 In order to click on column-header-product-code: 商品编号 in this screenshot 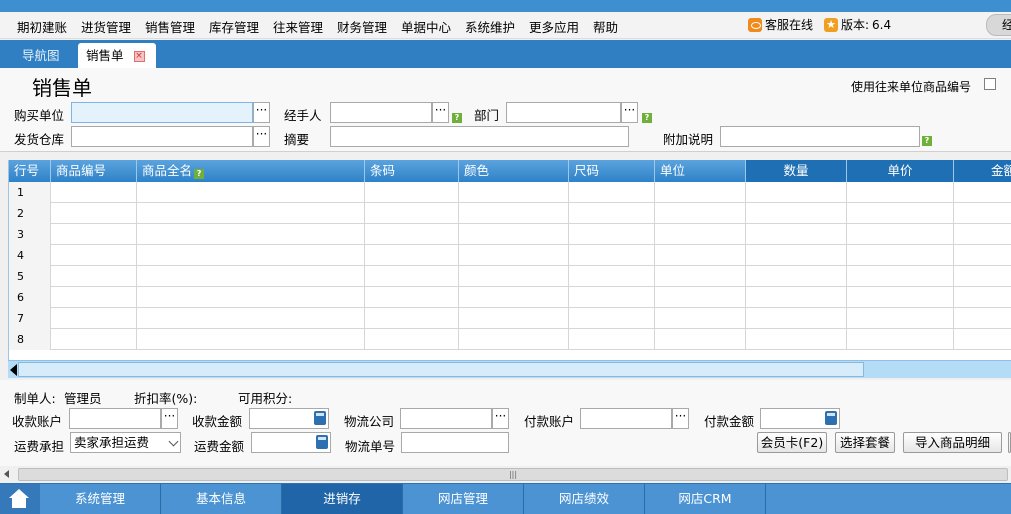, I will do `click(94, 171)`.